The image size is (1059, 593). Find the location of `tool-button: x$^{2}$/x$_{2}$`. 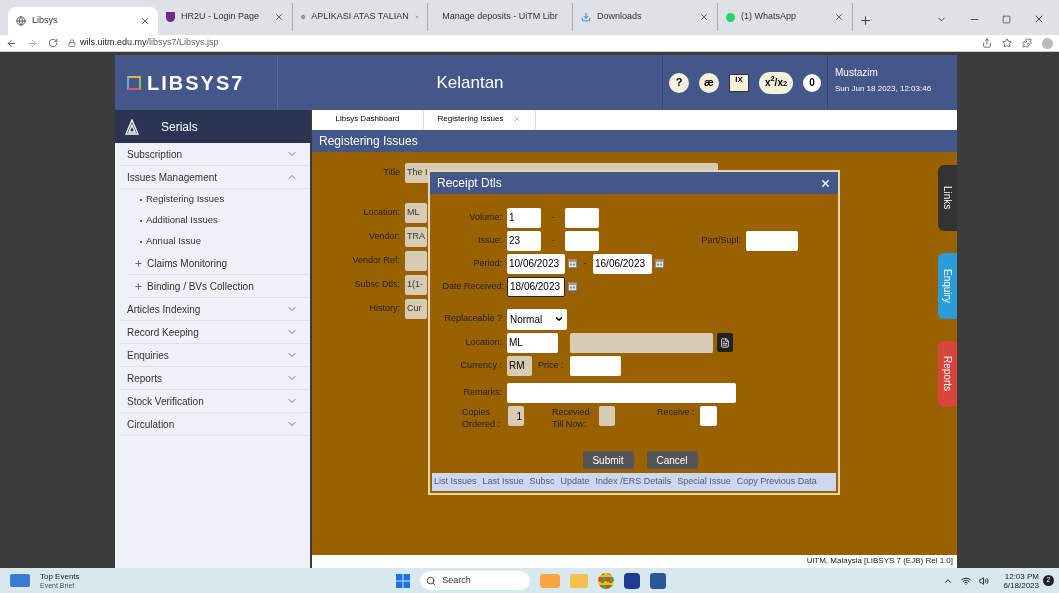

tool-button: x$^{2}$/x$_{2}$ is located at coordinates (776, 82).